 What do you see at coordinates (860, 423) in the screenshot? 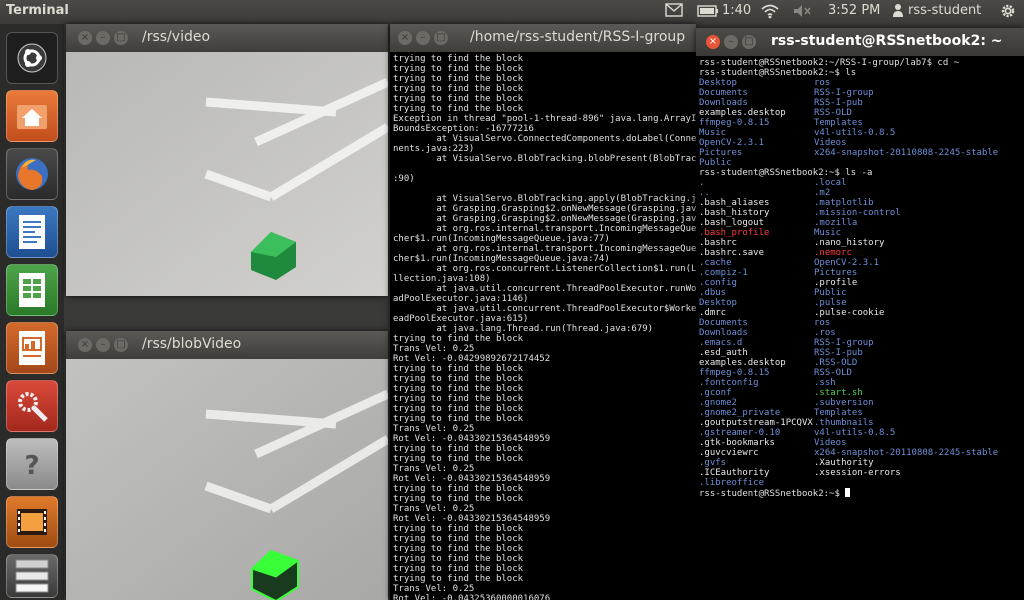
I see `ls-row: .goutputstream-1PCQVX.thumbnails` at bounding box center [860, 423].